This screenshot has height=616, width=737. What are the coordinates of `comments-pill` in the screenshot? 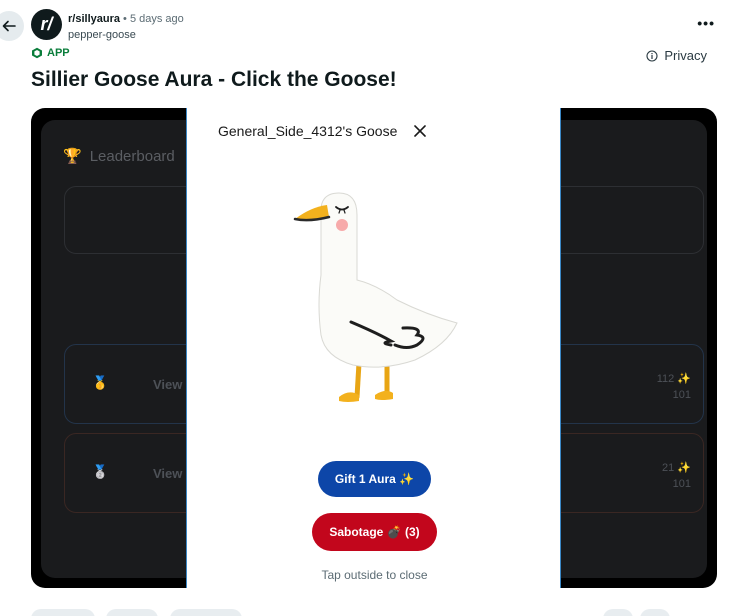 It's located at (132, 612).